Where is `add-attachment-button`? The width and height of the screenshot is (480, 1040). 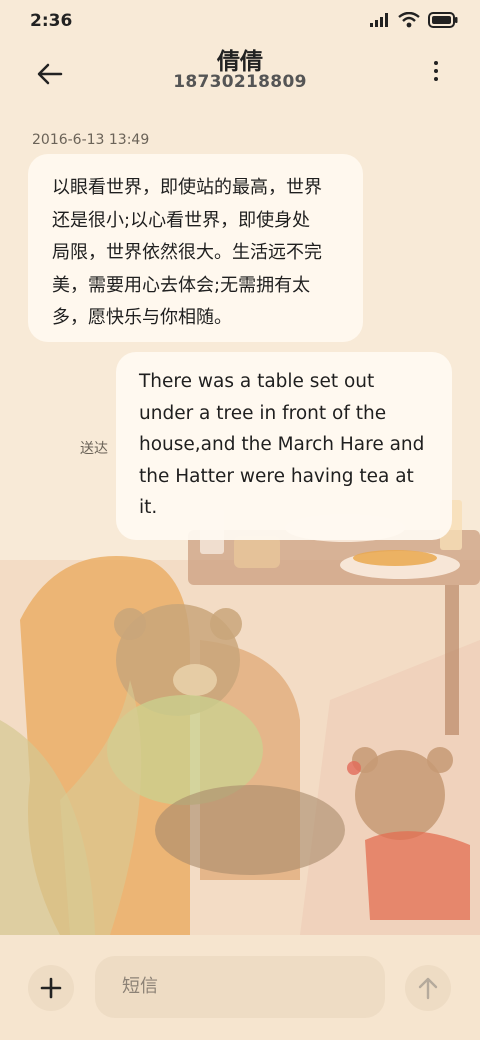 add-attachment-button is located at coordinates (51, 988).